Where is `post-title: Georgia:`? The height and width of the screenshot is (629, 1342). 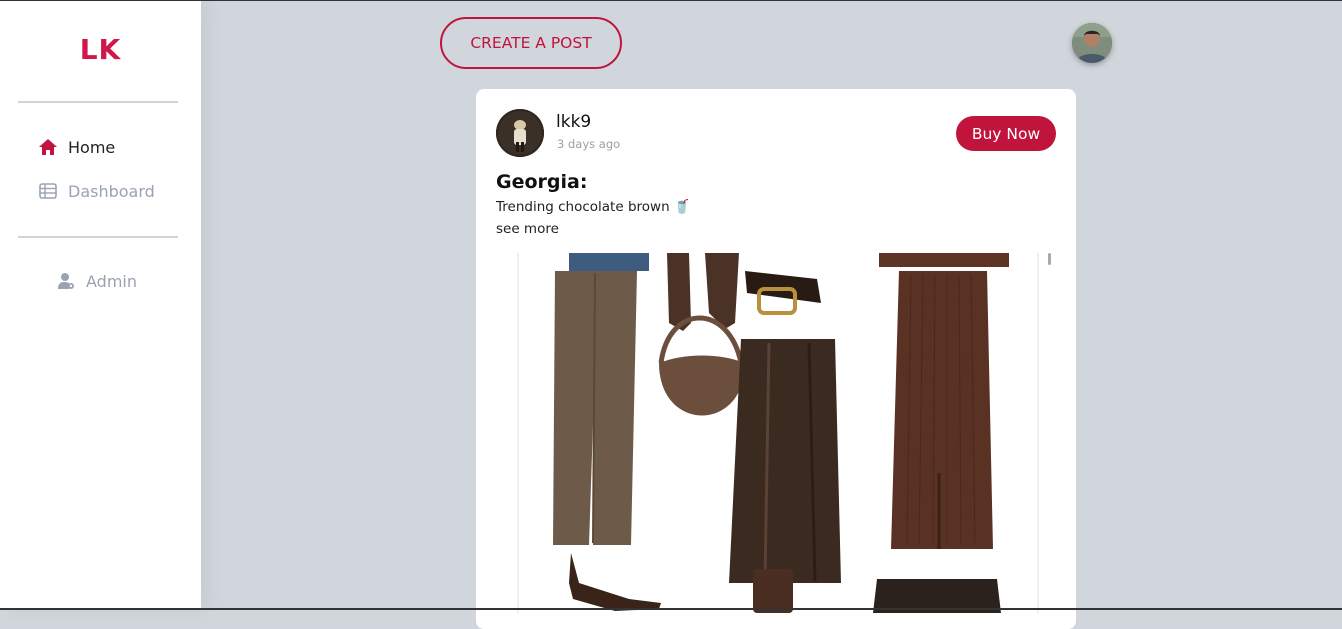
post-title: Georgia: is located at coordinates (542, 182).